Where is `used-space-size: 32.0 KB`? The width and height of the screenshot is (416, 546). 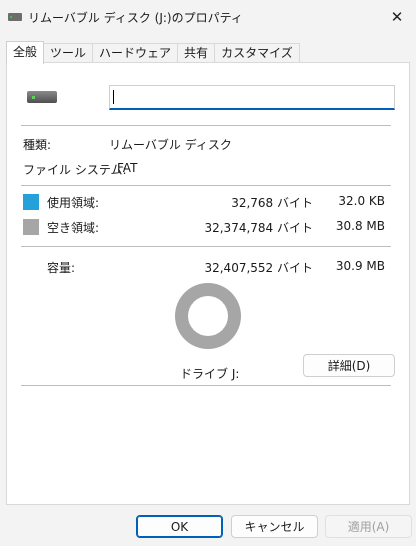
used-space-size: 32.0 KB is located at coordinates (361, 201).